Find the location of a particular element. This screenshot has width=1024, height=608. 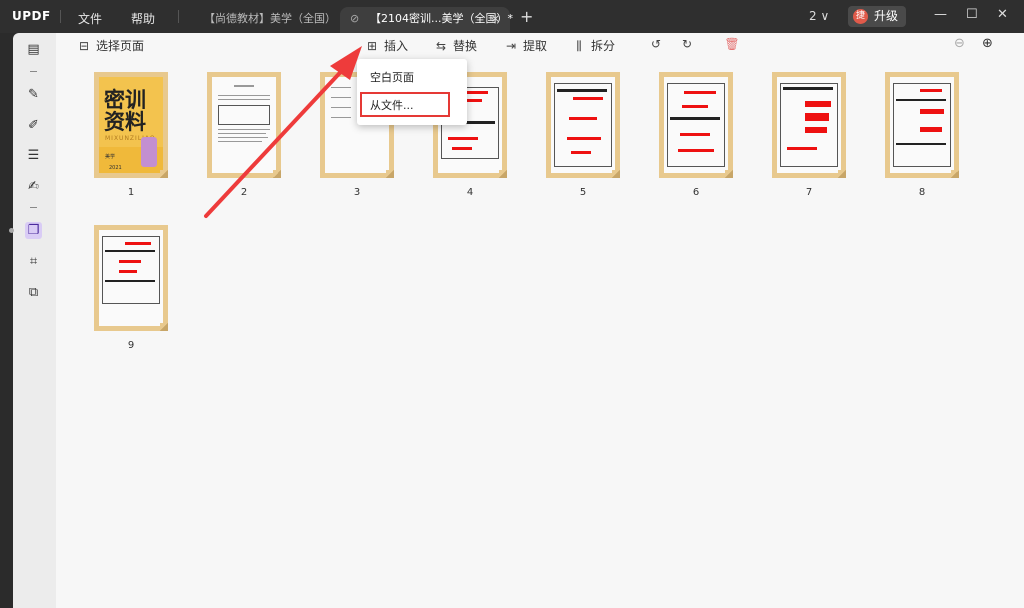

extract-label: 提取 is located at coordinates (535, 46).